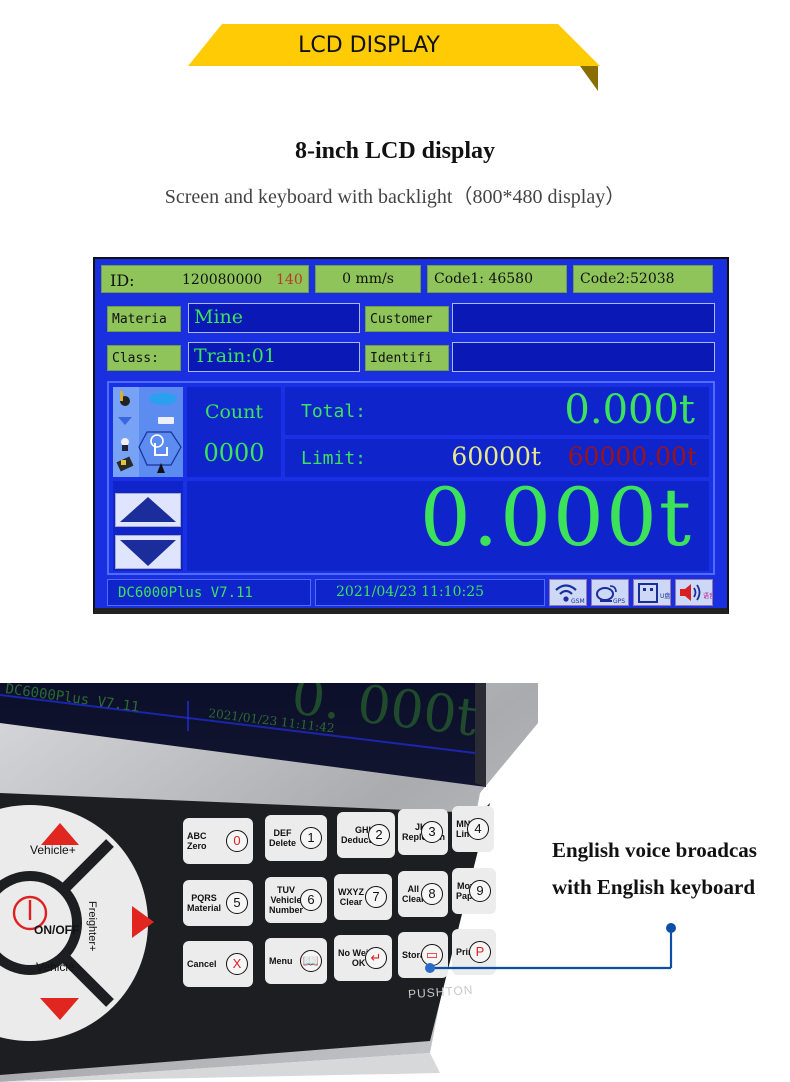 This screenshot has width=790, height=1082. I want to click on callout-line-1: English voice broadcas, so click(654, 850).